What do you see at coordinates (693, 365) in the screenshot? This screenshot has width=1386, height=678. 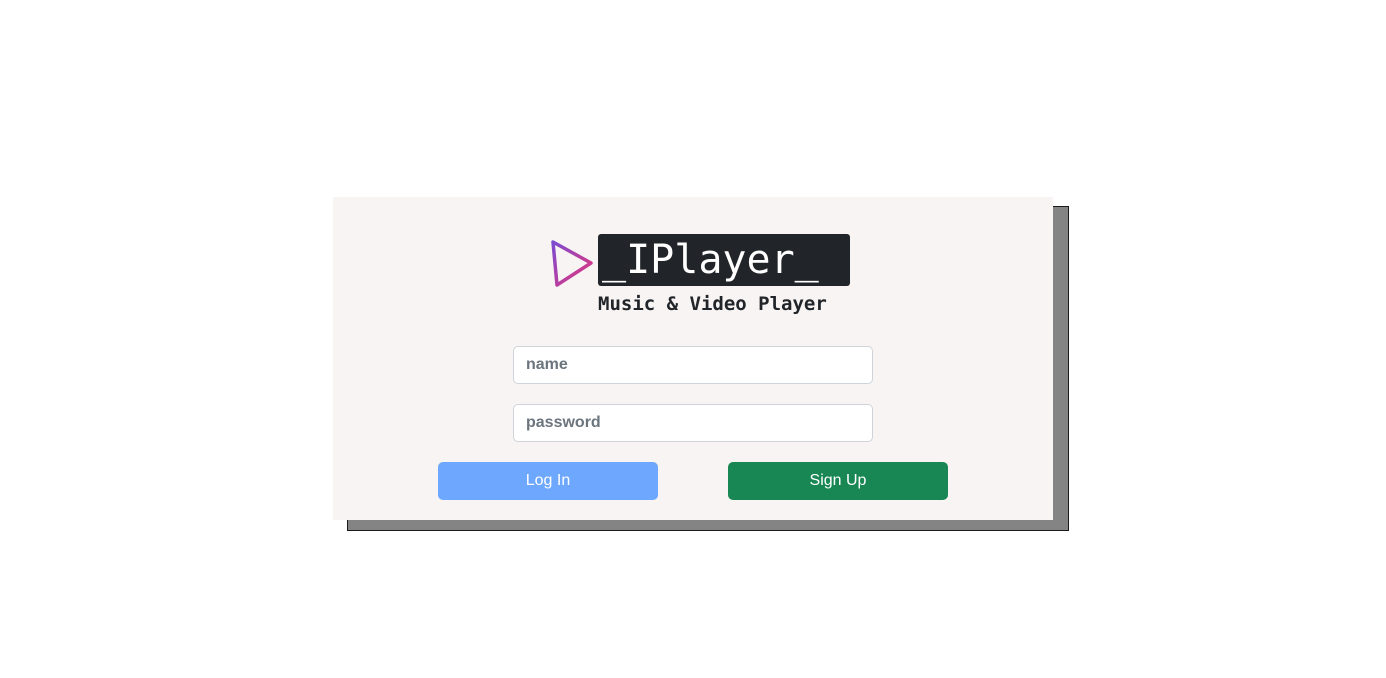 I see `name-input` at bounding box center [693, 365].